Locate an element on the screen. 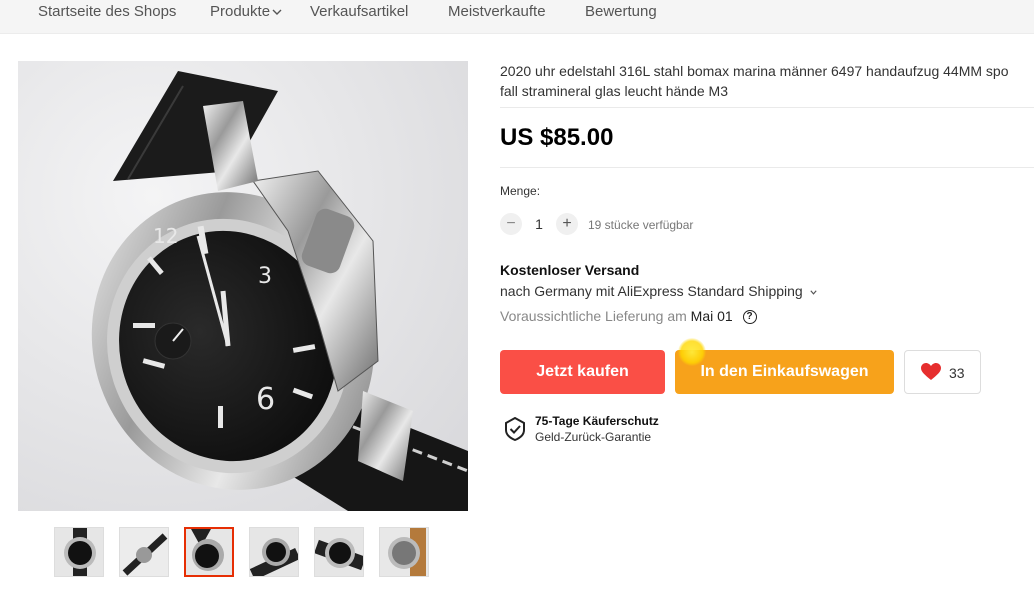 The width and height of the screenshot is (1034, 604). product-title-line-2: fall stramineral glas leucht hände M3 is located at coordinates (614, 91).